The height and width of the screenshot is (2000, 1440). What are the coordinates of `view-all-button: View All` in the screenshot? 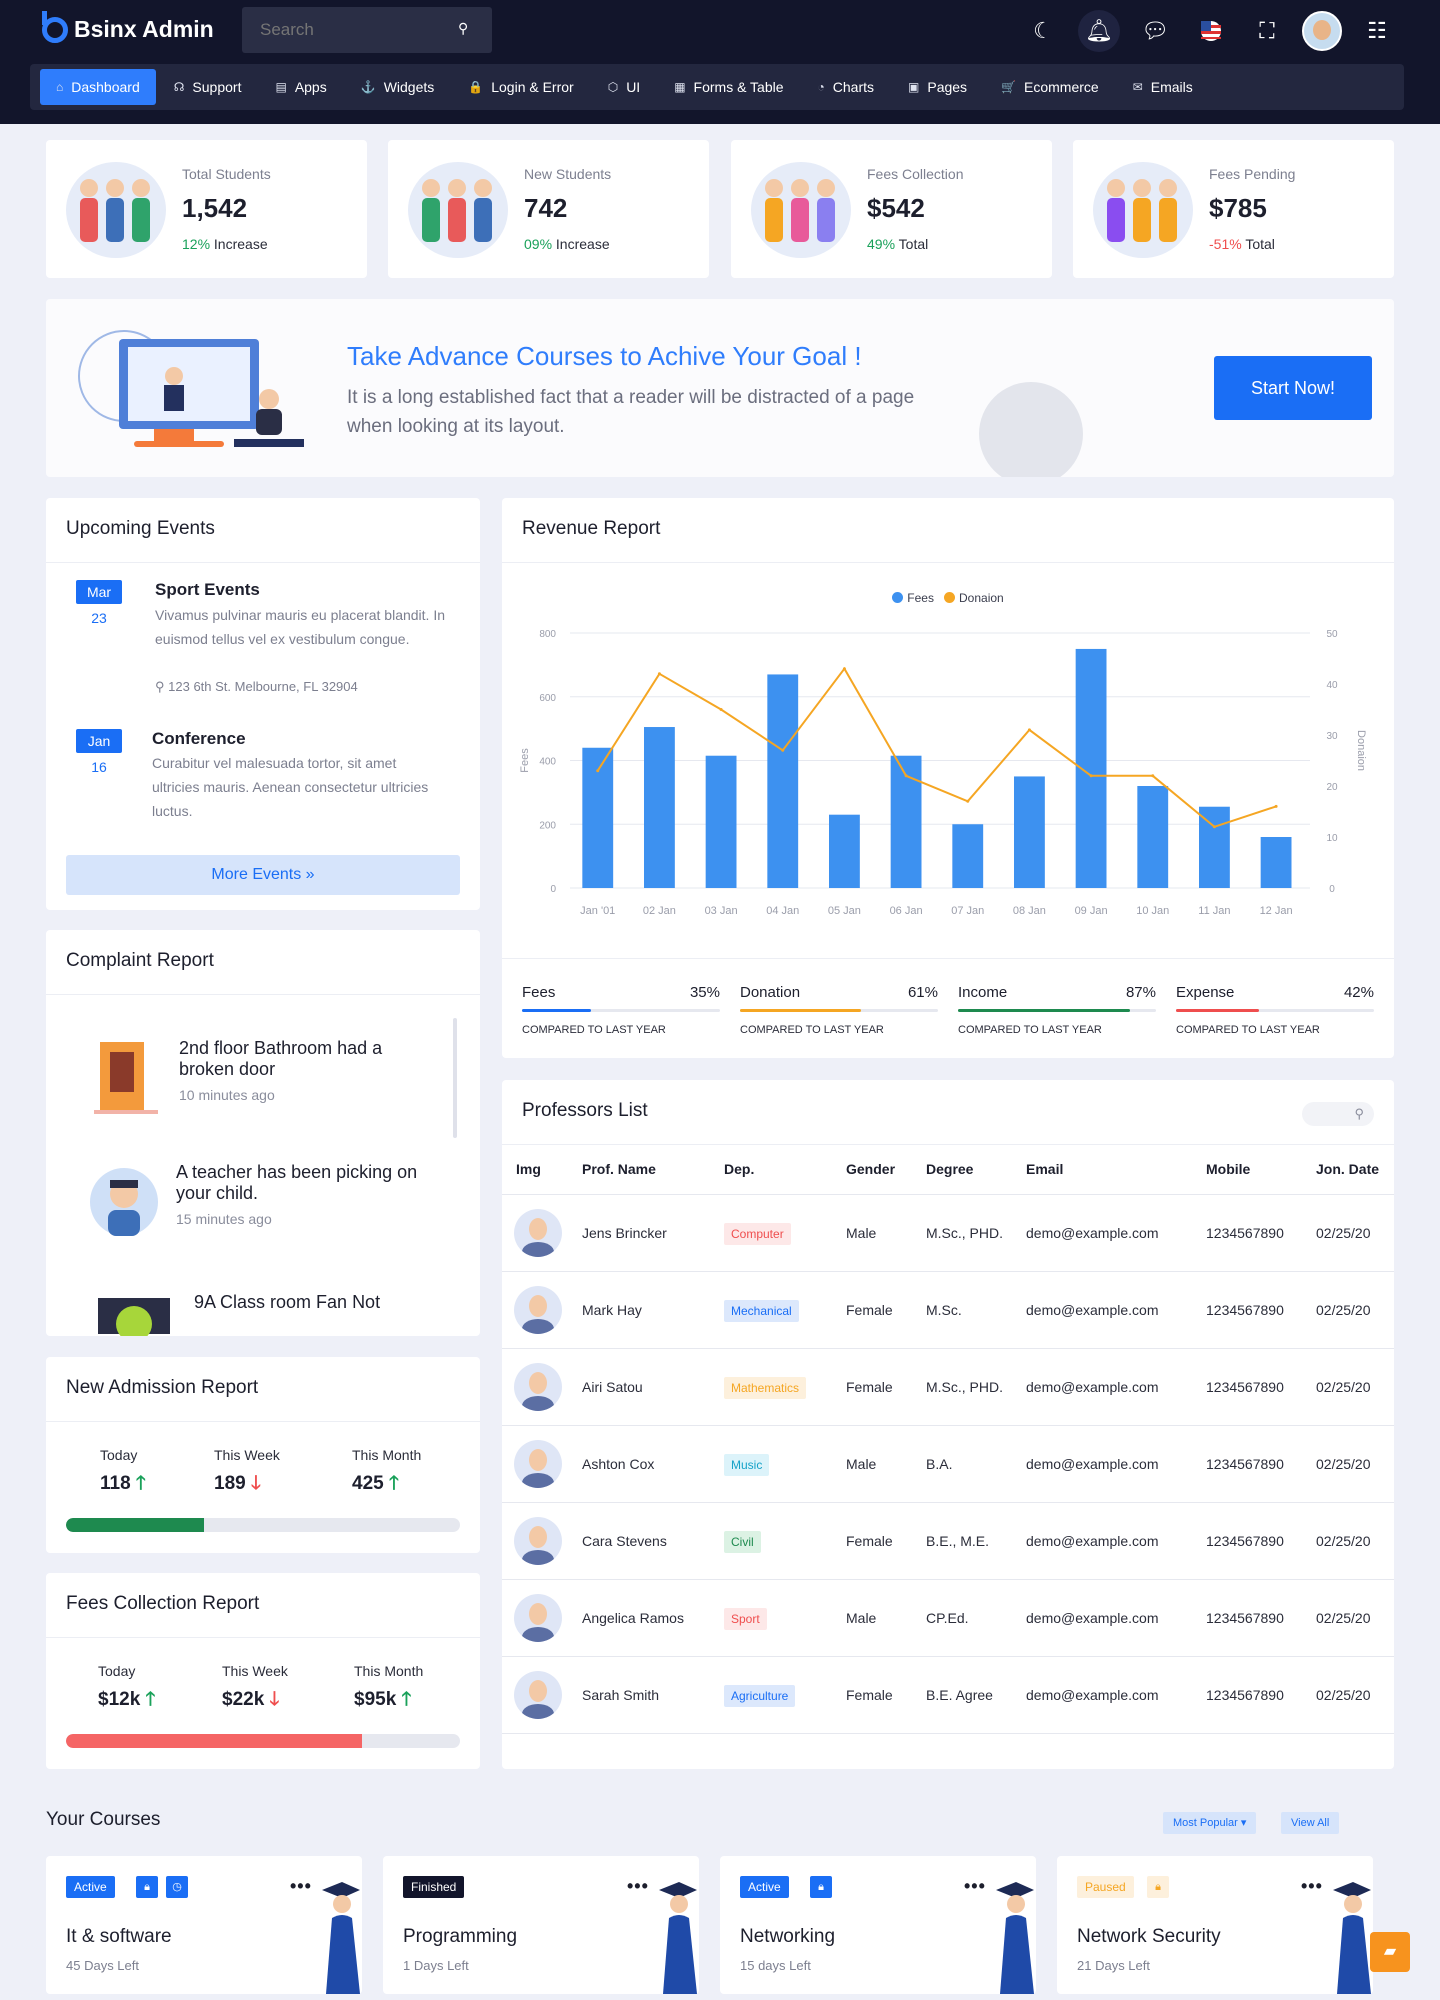 It's located at (1310, 1823).